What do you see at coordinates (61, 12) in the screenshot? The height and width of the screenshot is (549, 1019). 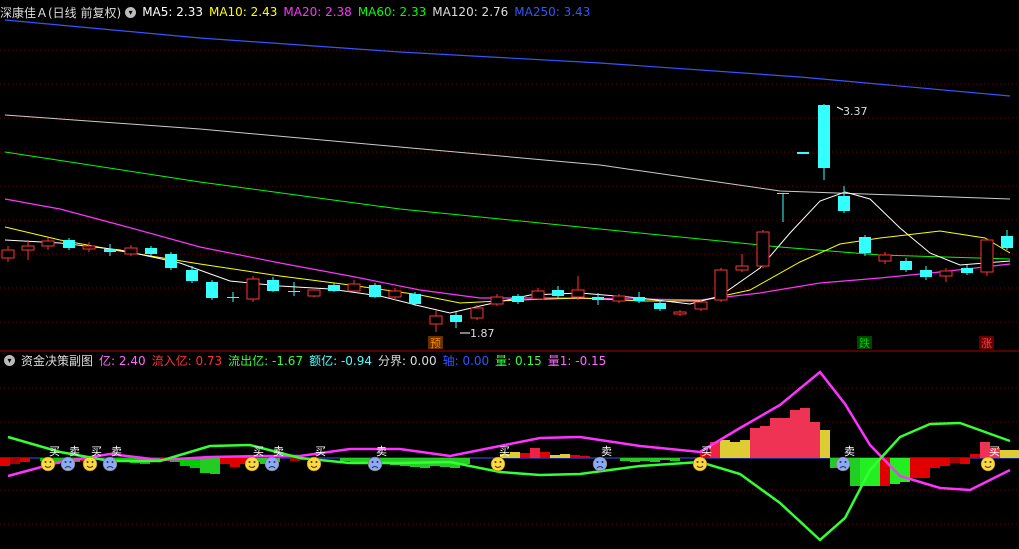 I see `main-chart-title: 深康佳Ａ(日线 前复权)` at bounding box center [61, 12].